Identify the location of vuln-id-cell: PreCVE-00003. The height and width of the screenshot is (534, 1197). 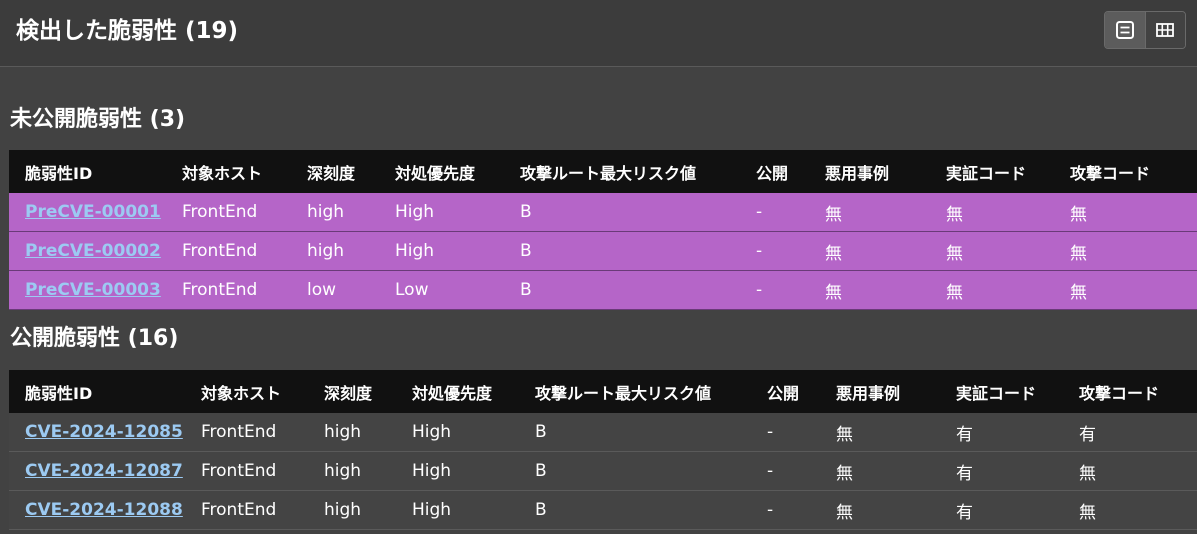
(87, 290).